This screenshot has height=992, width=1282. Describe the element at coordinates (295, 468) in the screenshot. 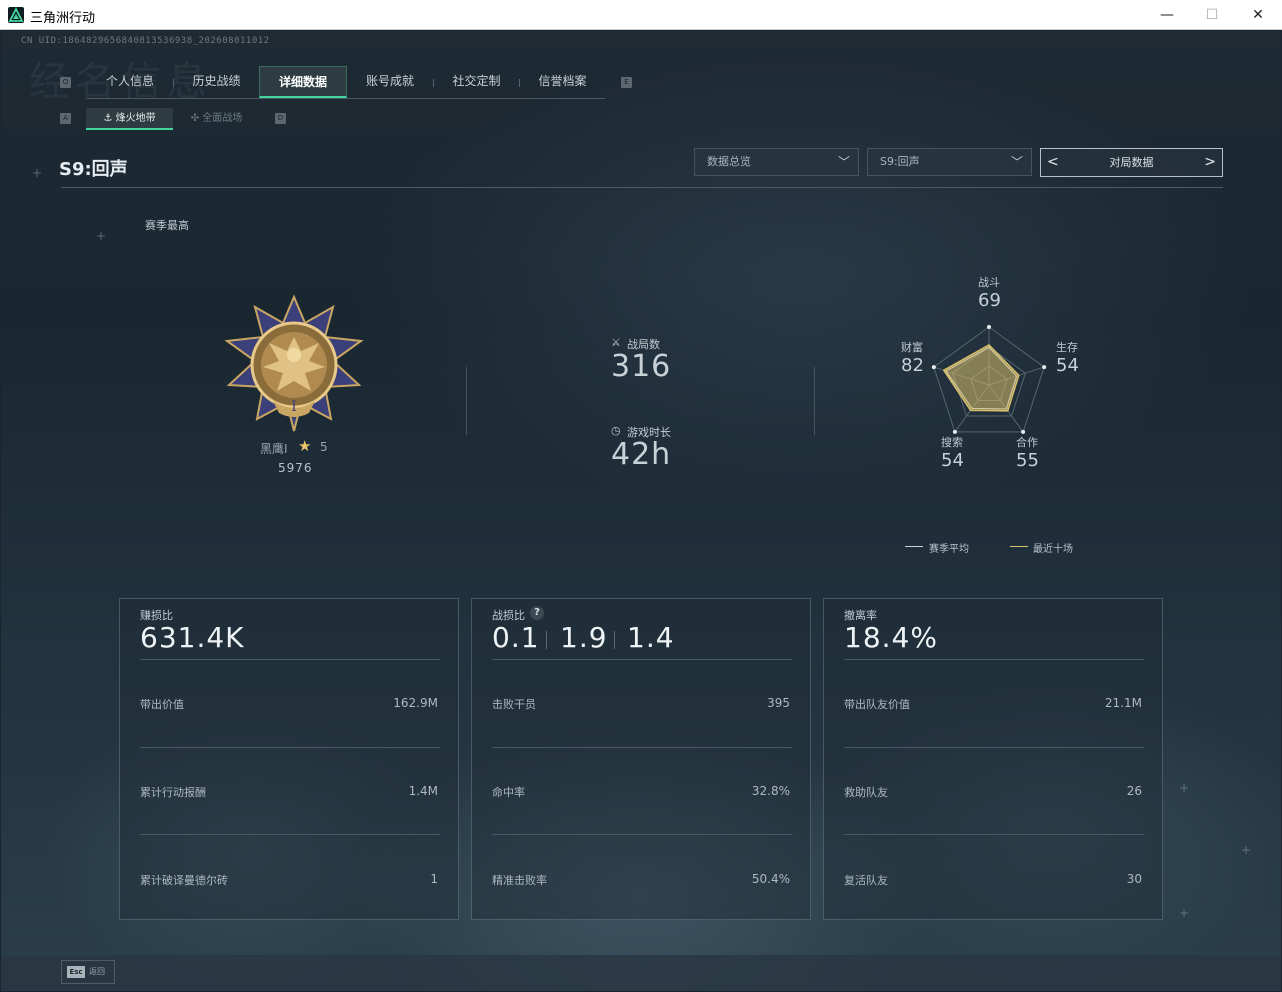

I see `rank-score: 5976` at that location.